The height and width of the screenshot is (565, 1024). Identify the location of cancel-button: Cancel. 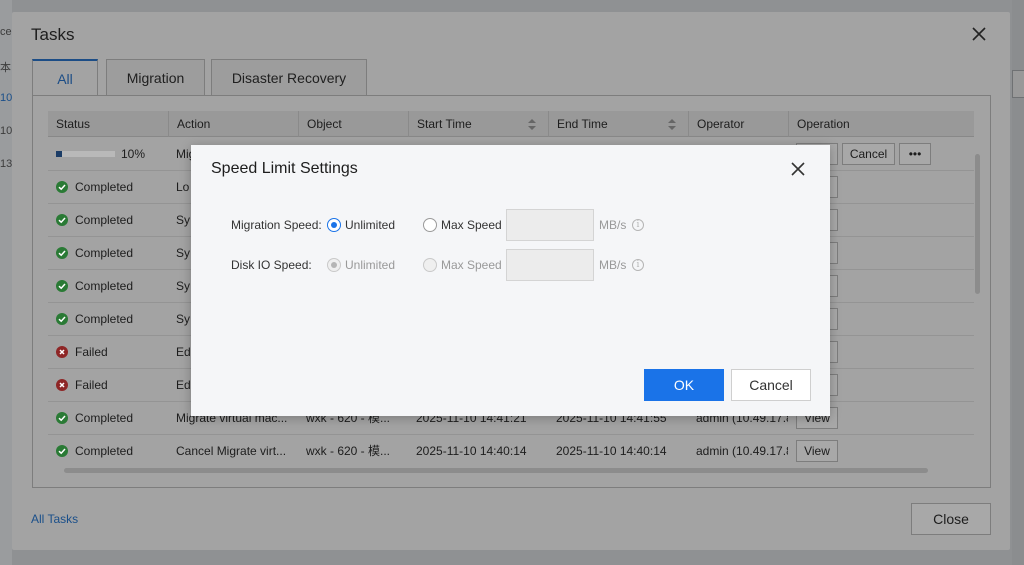
(771, 385).